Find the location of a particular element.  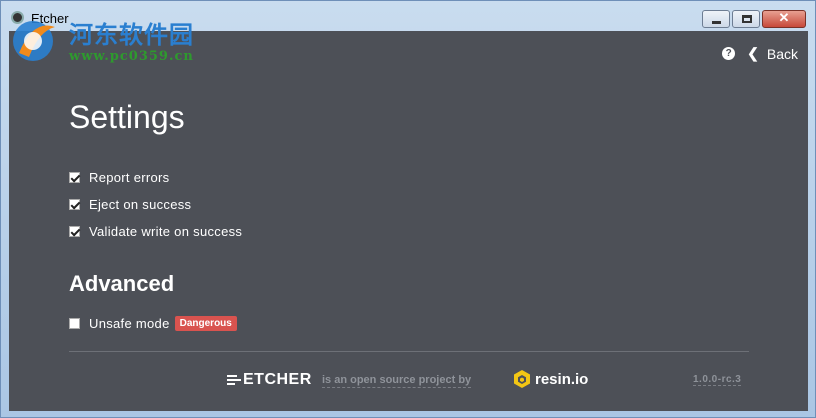

resin-logo: resin.io is located at coordinates (550, 379).